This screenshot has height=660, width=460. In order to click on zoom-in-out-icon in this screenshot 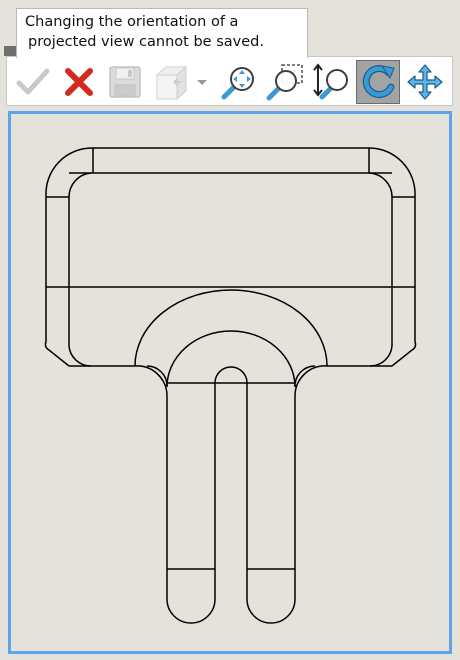, I will do `click(330, 81)`.